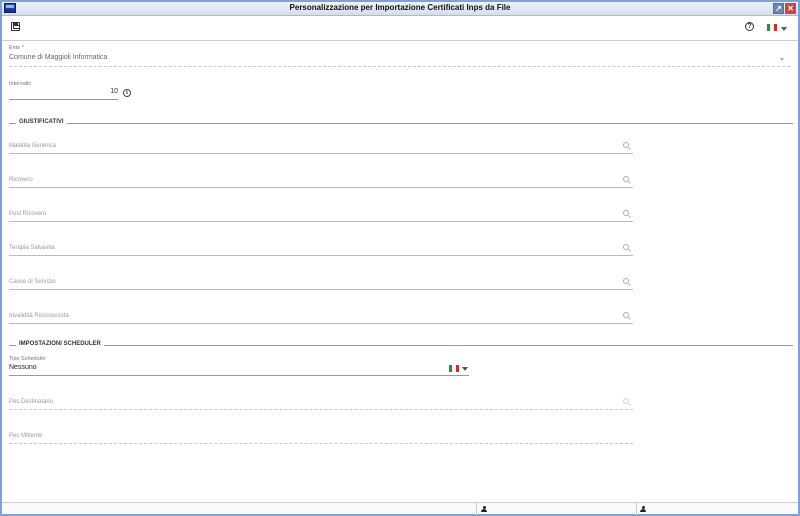 The height and width of the screenshot is (516, 800). Describe the element at coordinates (21, 180) in the screenshot. I see `ricovero-input: Ricovero` at that location.